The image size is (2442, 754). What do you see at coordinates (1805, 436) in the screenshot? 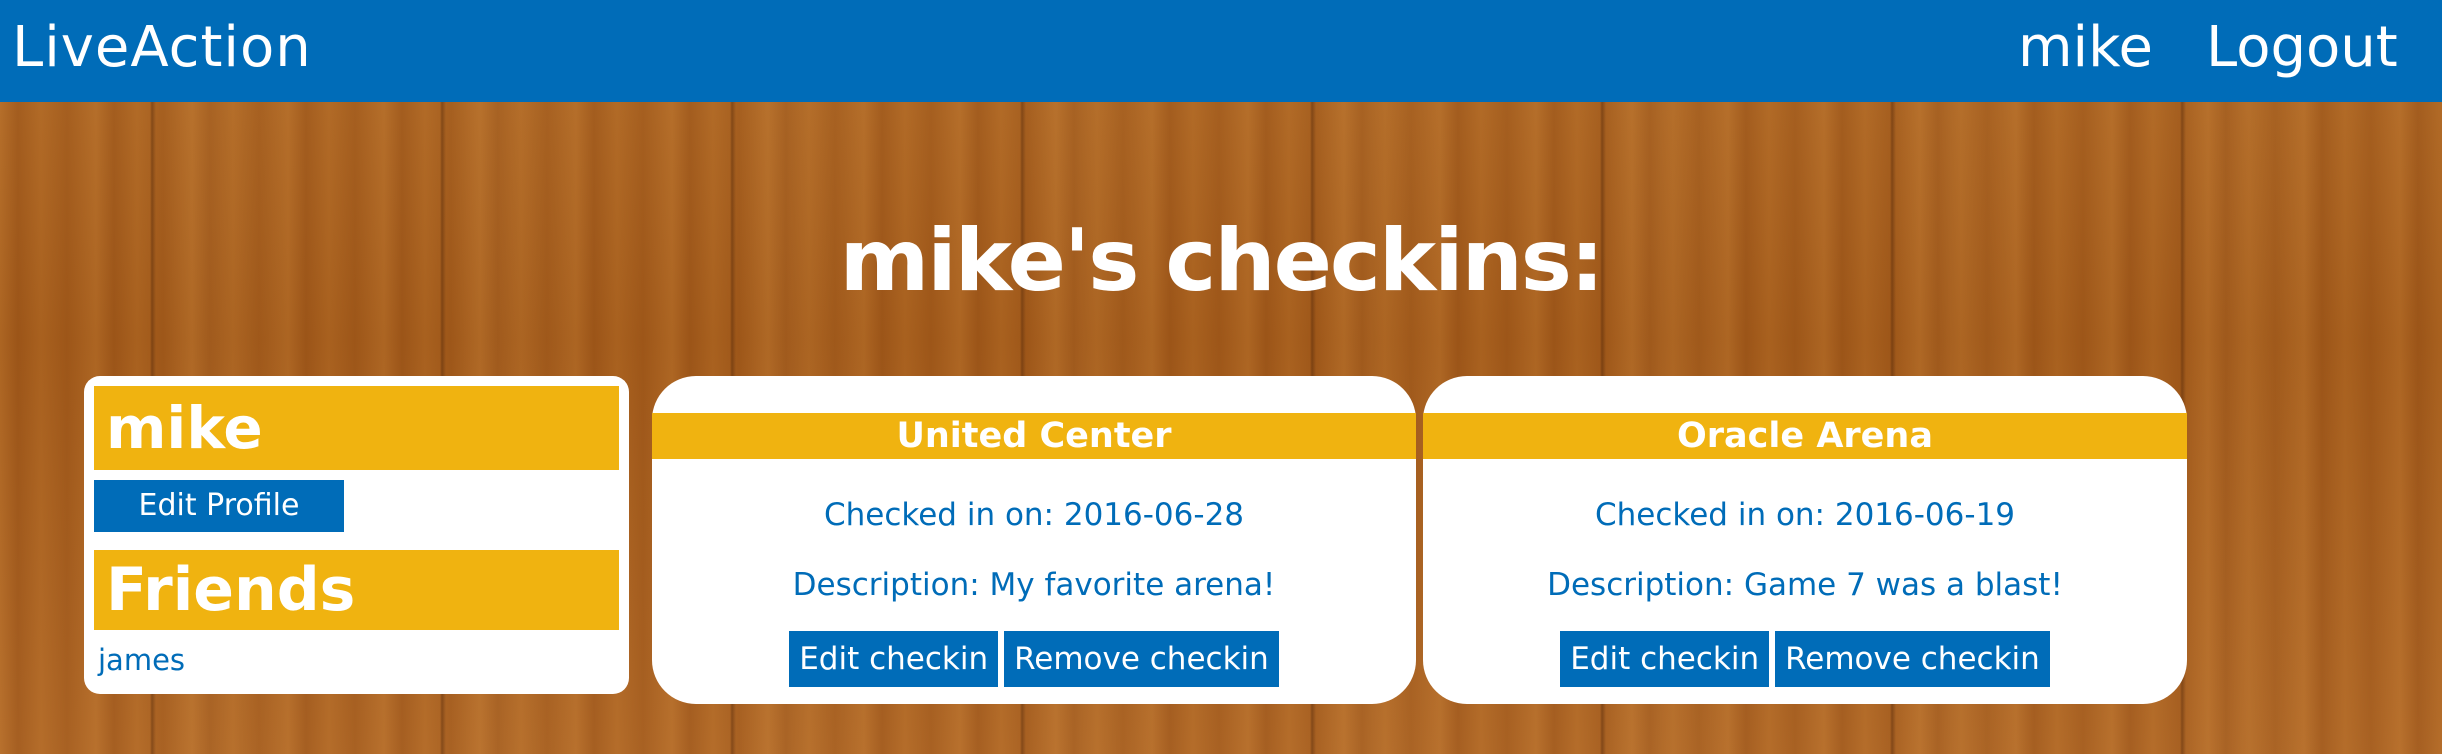
I see `checkin-venue-name: Oracle Arena` at bounding box center [1805, 436].